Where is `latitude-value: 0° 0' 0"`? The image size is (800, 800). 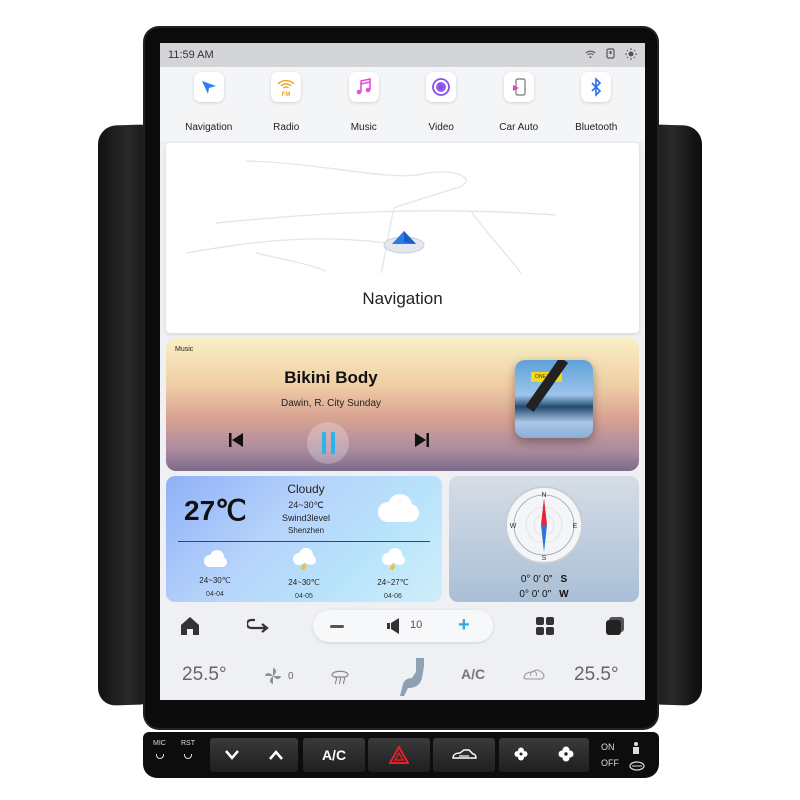
latitude-value: 0° 0' 0" is located at coordinates (536, 579).